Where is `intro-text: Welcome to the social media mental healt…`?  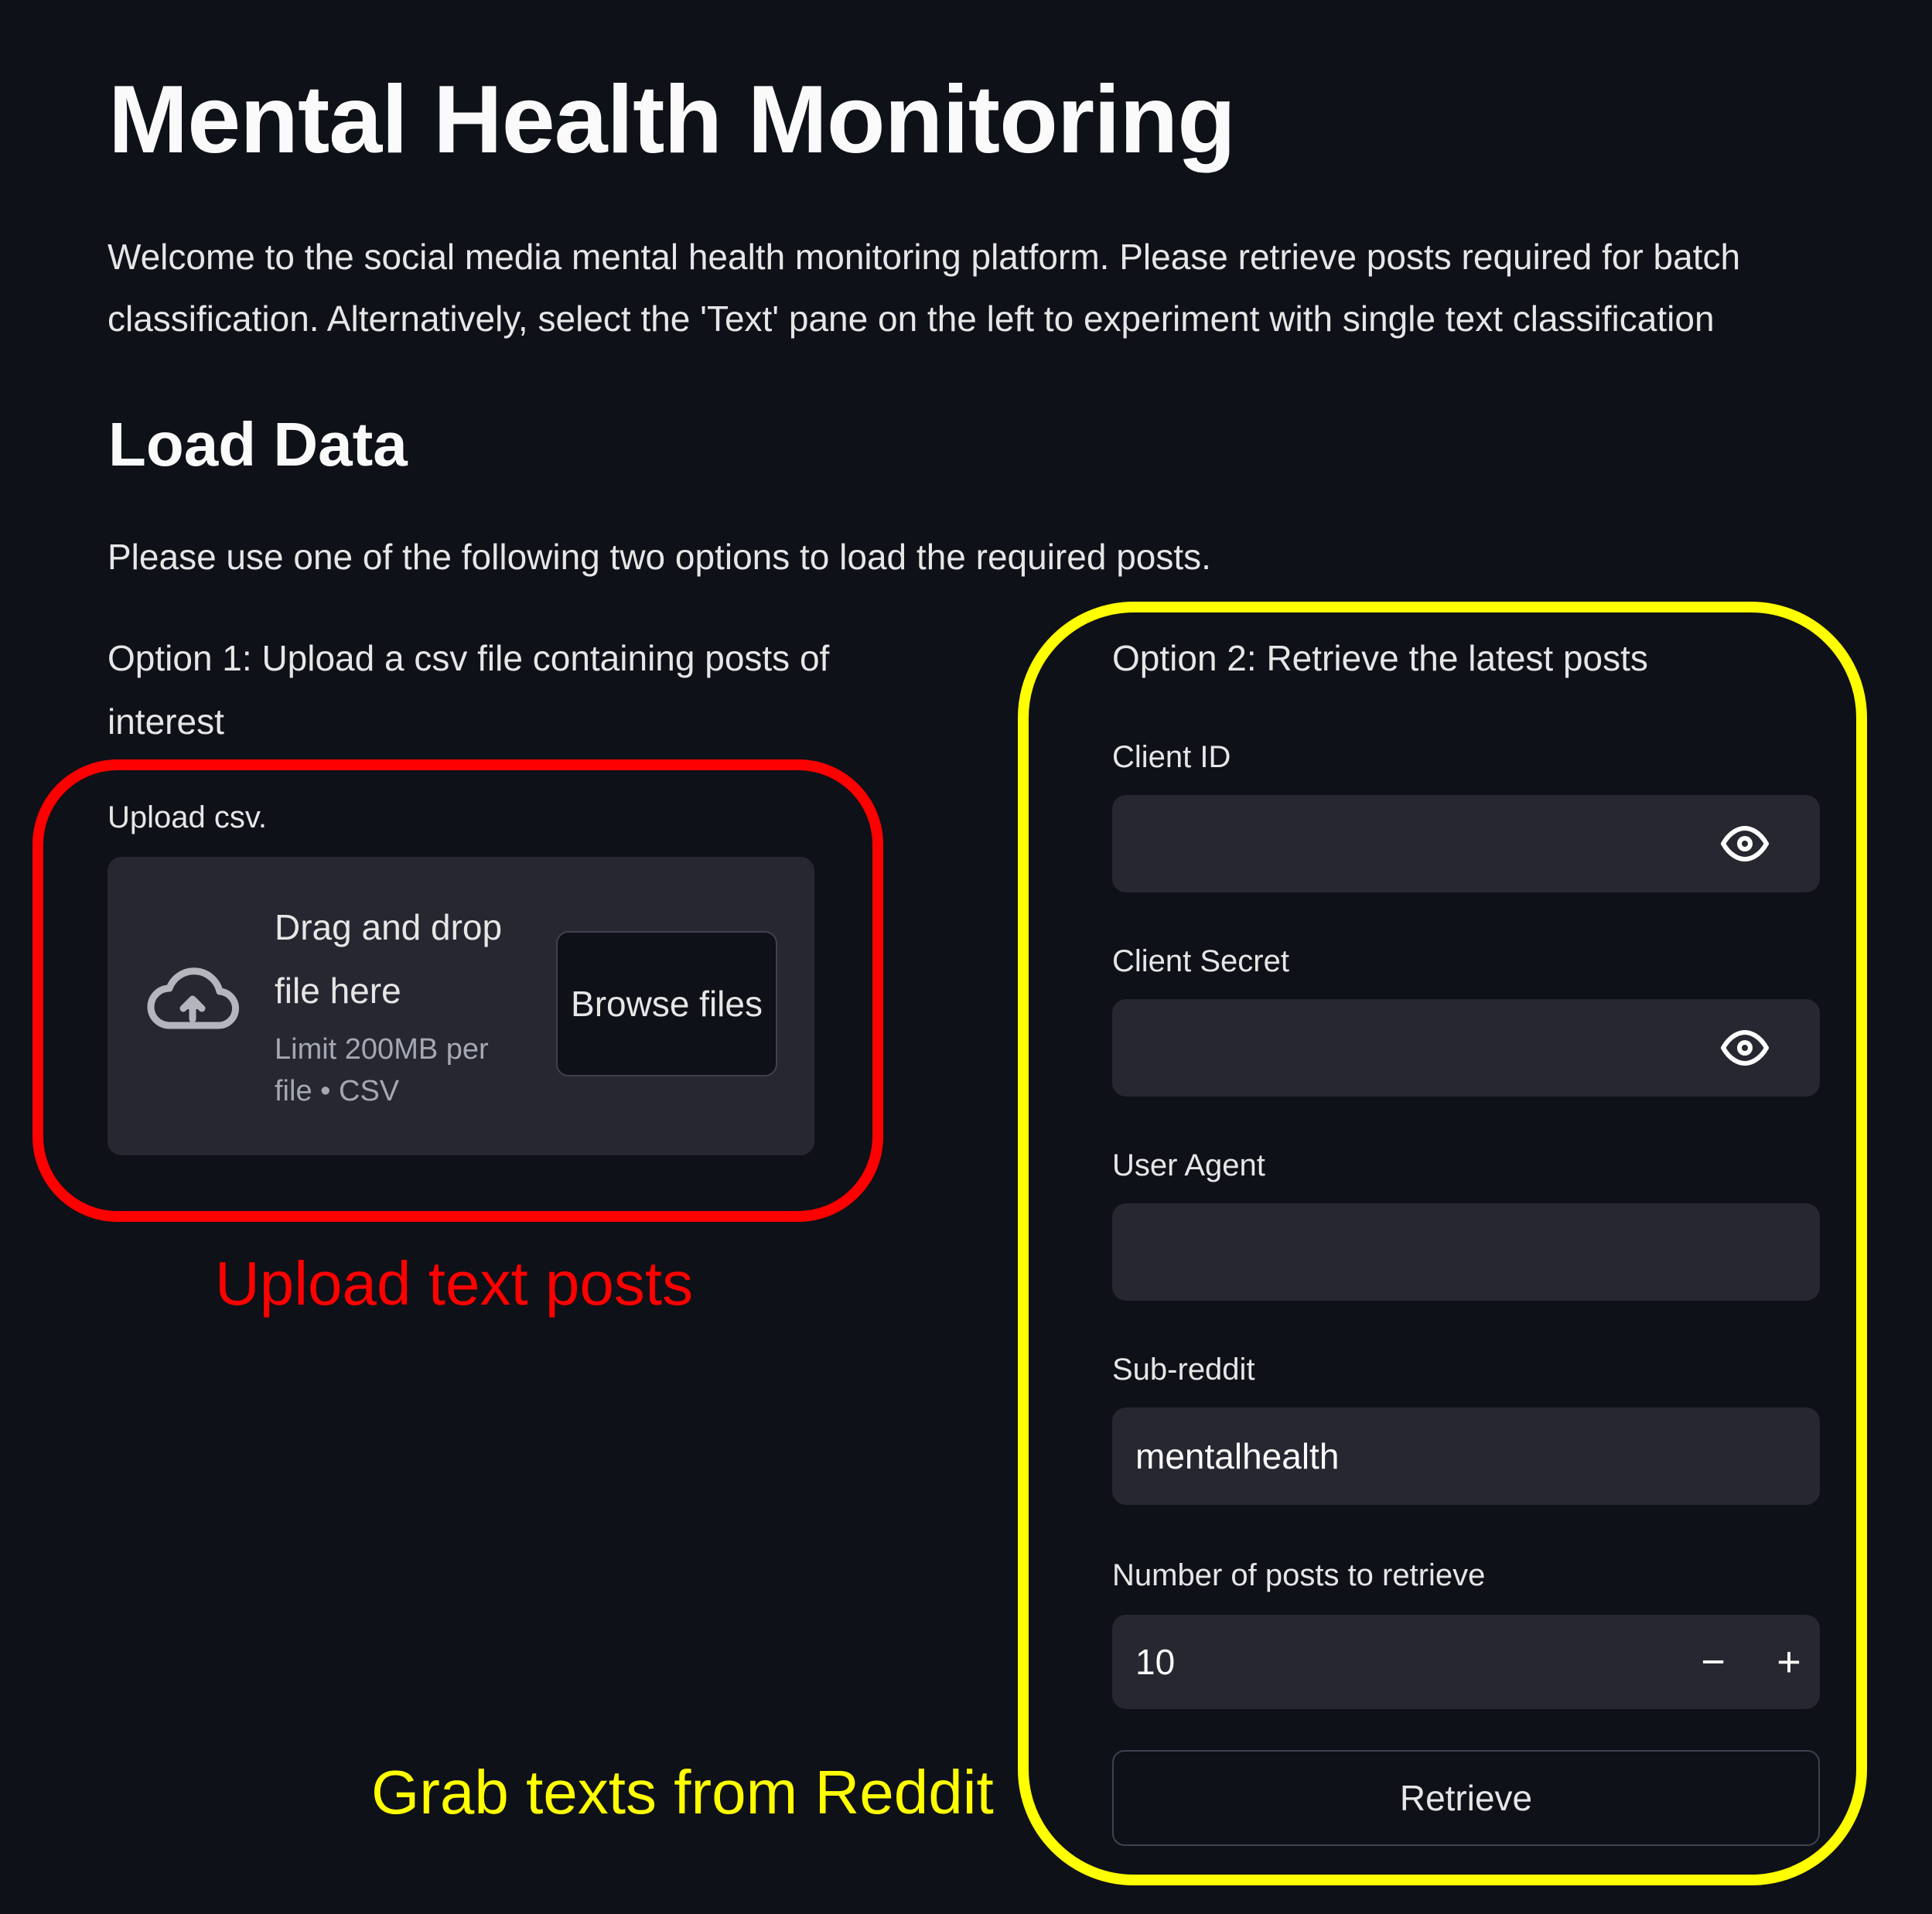
intro-text: Welcome to the social media mental healt… is located at coordinates (924, 288).